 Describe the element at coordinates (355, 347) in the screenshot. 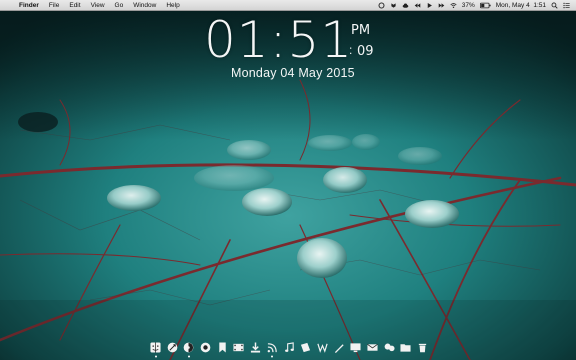

I see `display-icon` at that location.